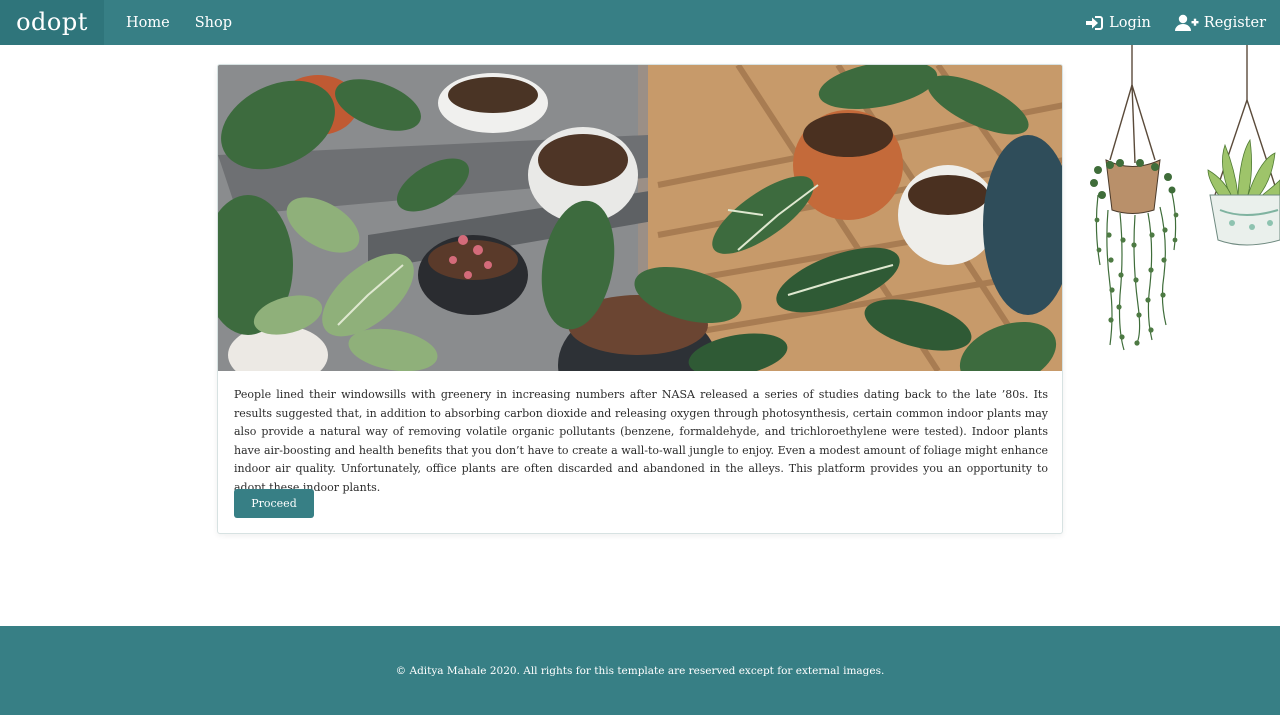 This screenshot has width=1280, height=715. I want to click on nav-shop-link: Shop, so click(213, 23).